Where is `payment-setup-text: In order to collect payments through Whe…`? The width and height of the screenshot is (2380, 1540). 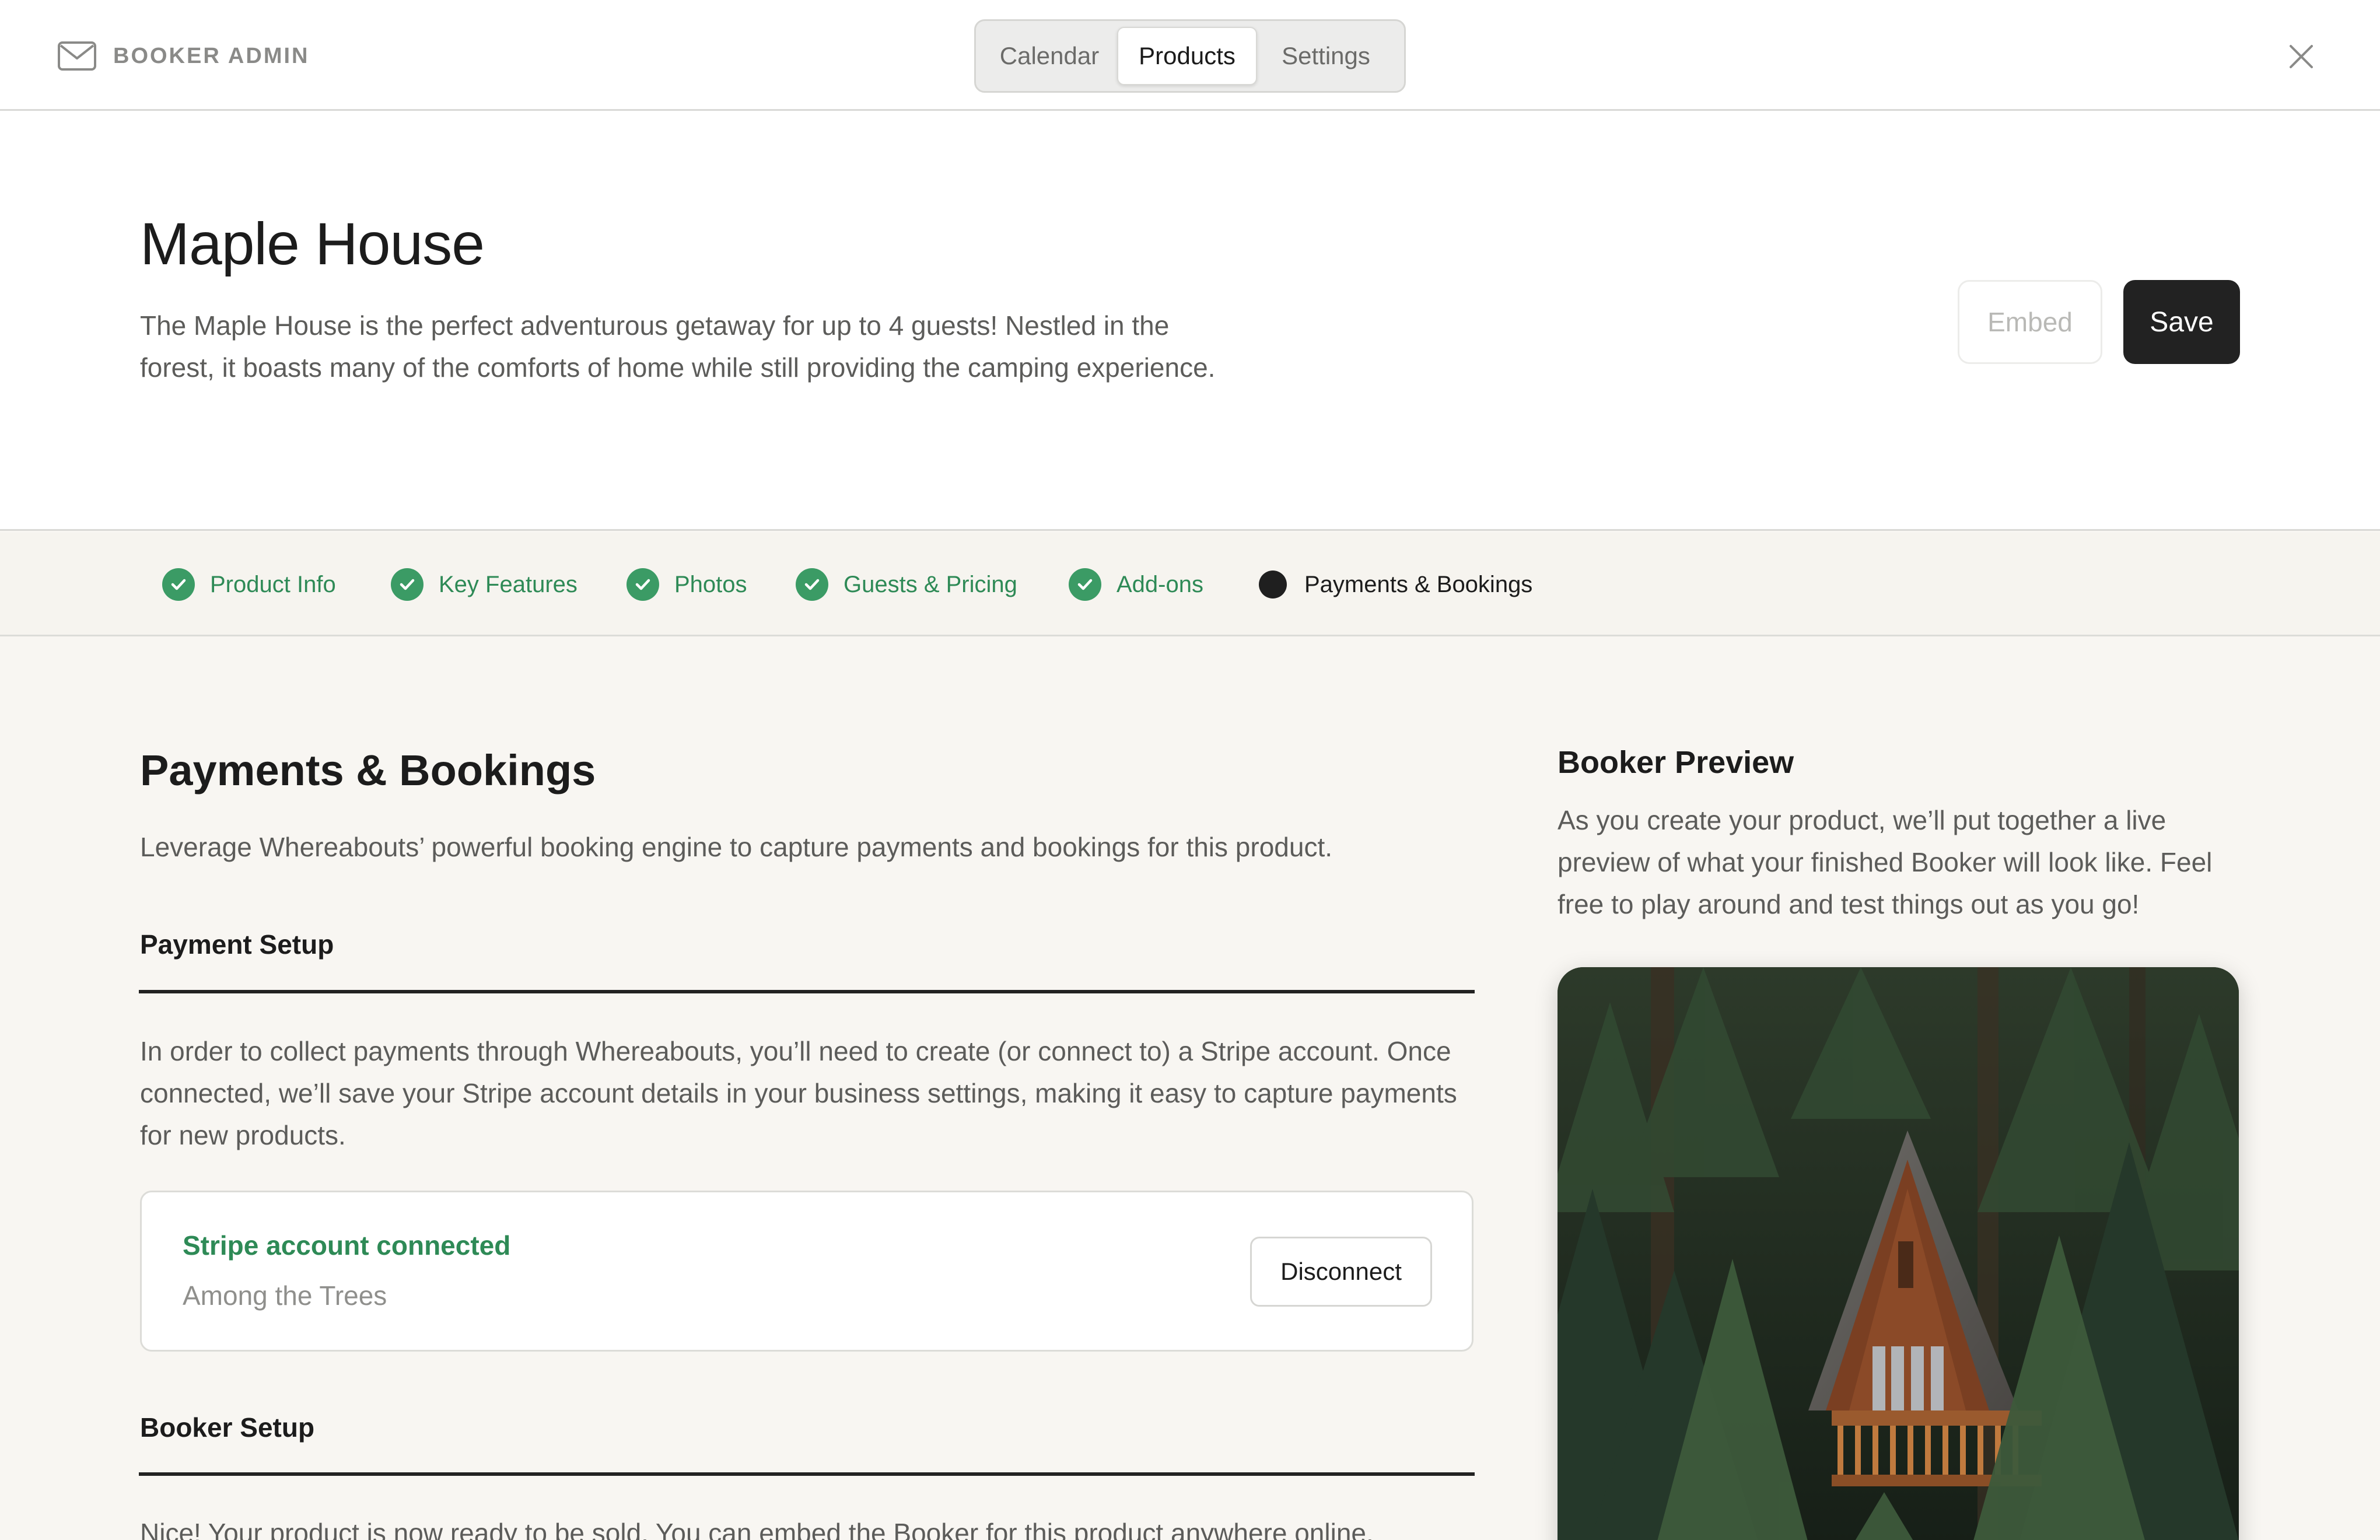 payment-setup-text: In order to collect payments through Whe… is located at coordinates (799, 1093).